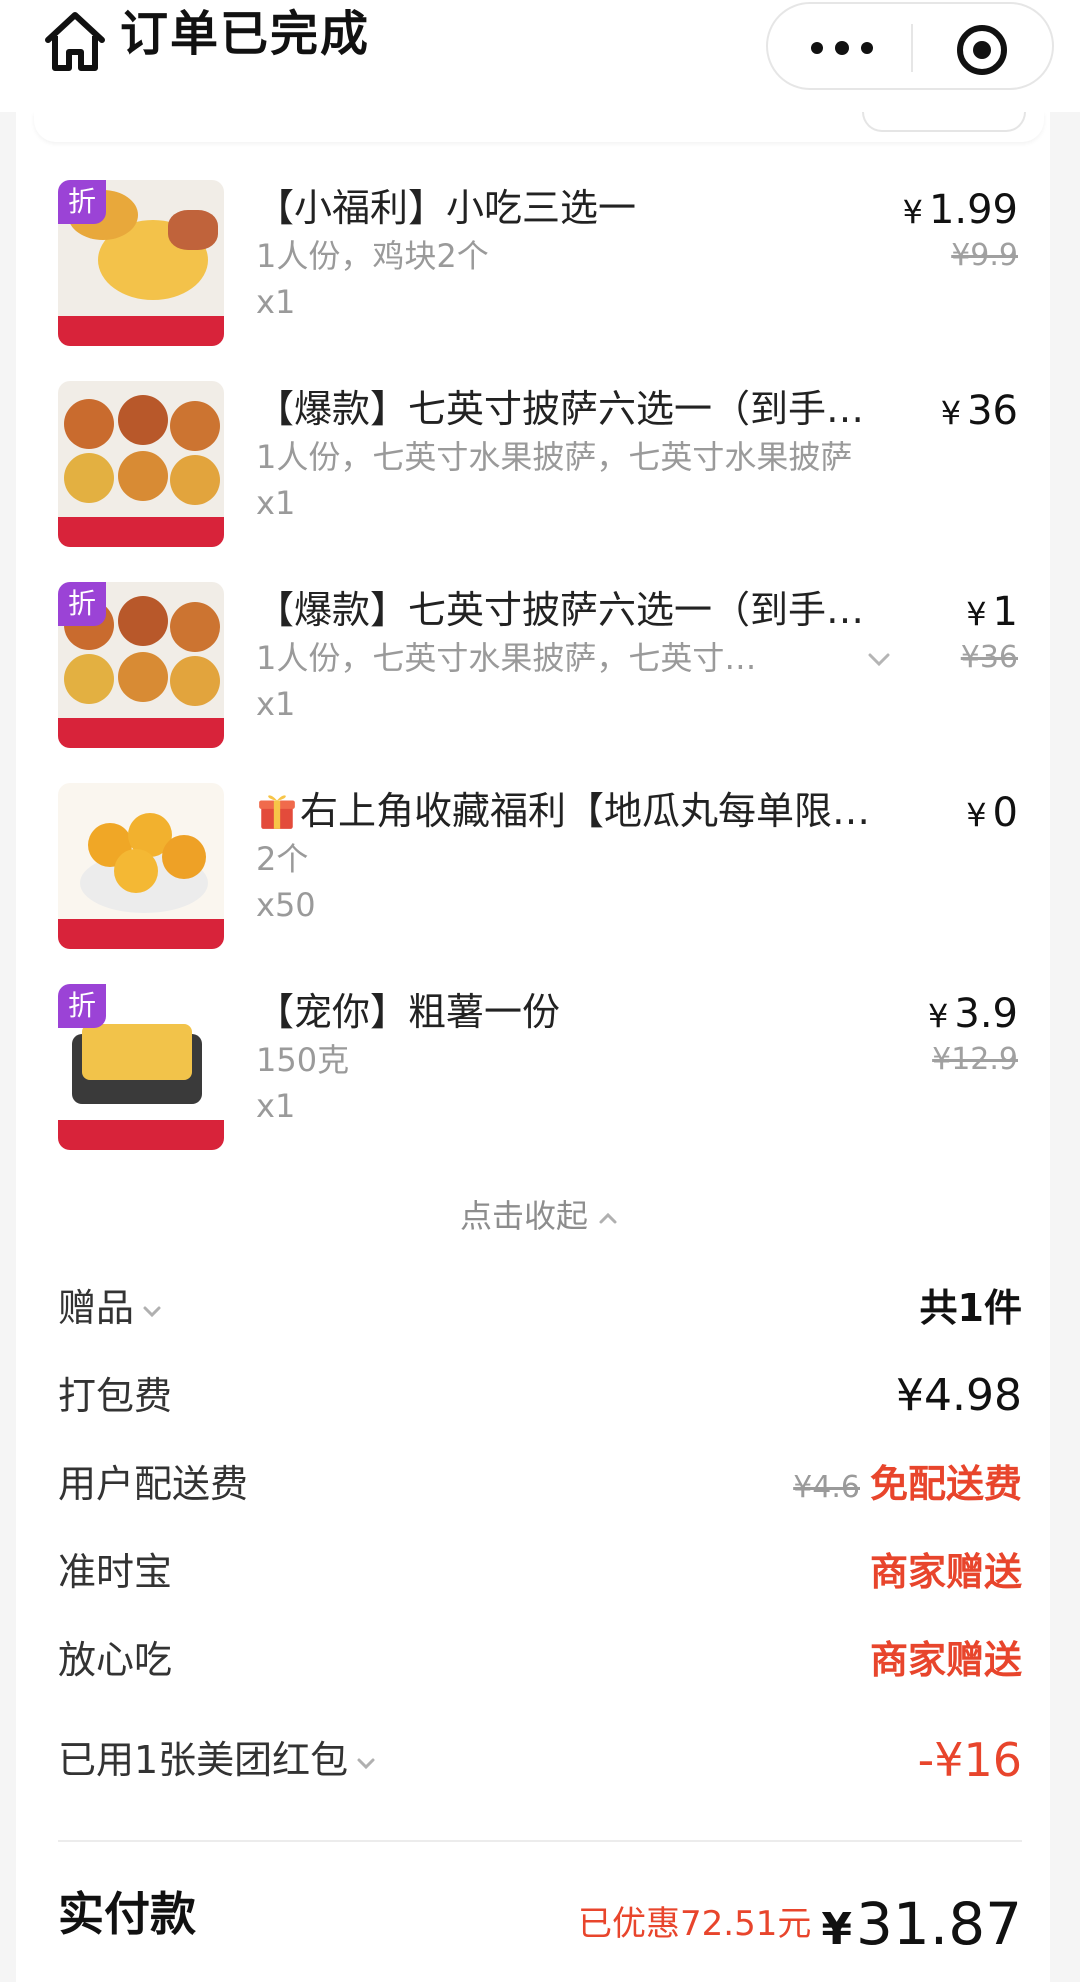 The width and height of the screenshot is (1080, 1982). What do you see at coordinates (115, 1660) in the screenshot?
I see `safe-eat-label: 放心吃` at bounding box center [115, 1660].